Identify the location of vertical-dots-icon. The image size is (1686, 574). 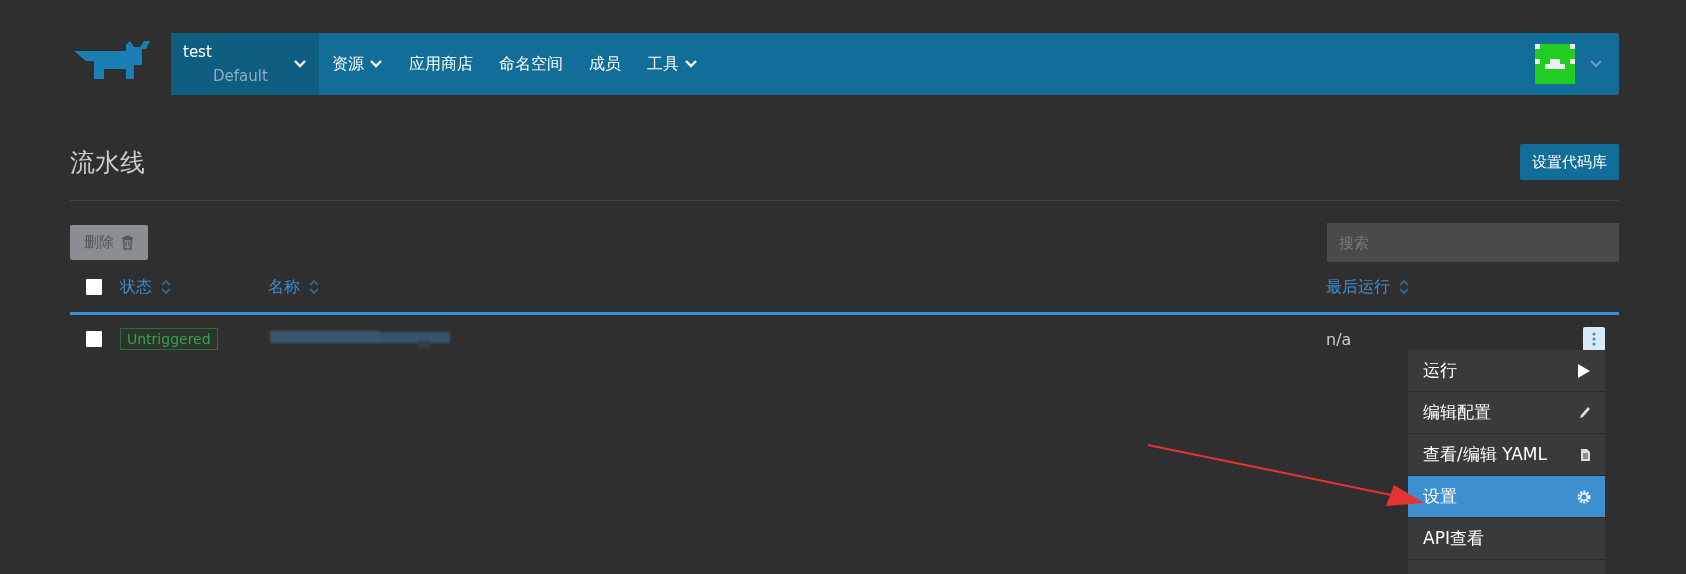
(1594, 339).